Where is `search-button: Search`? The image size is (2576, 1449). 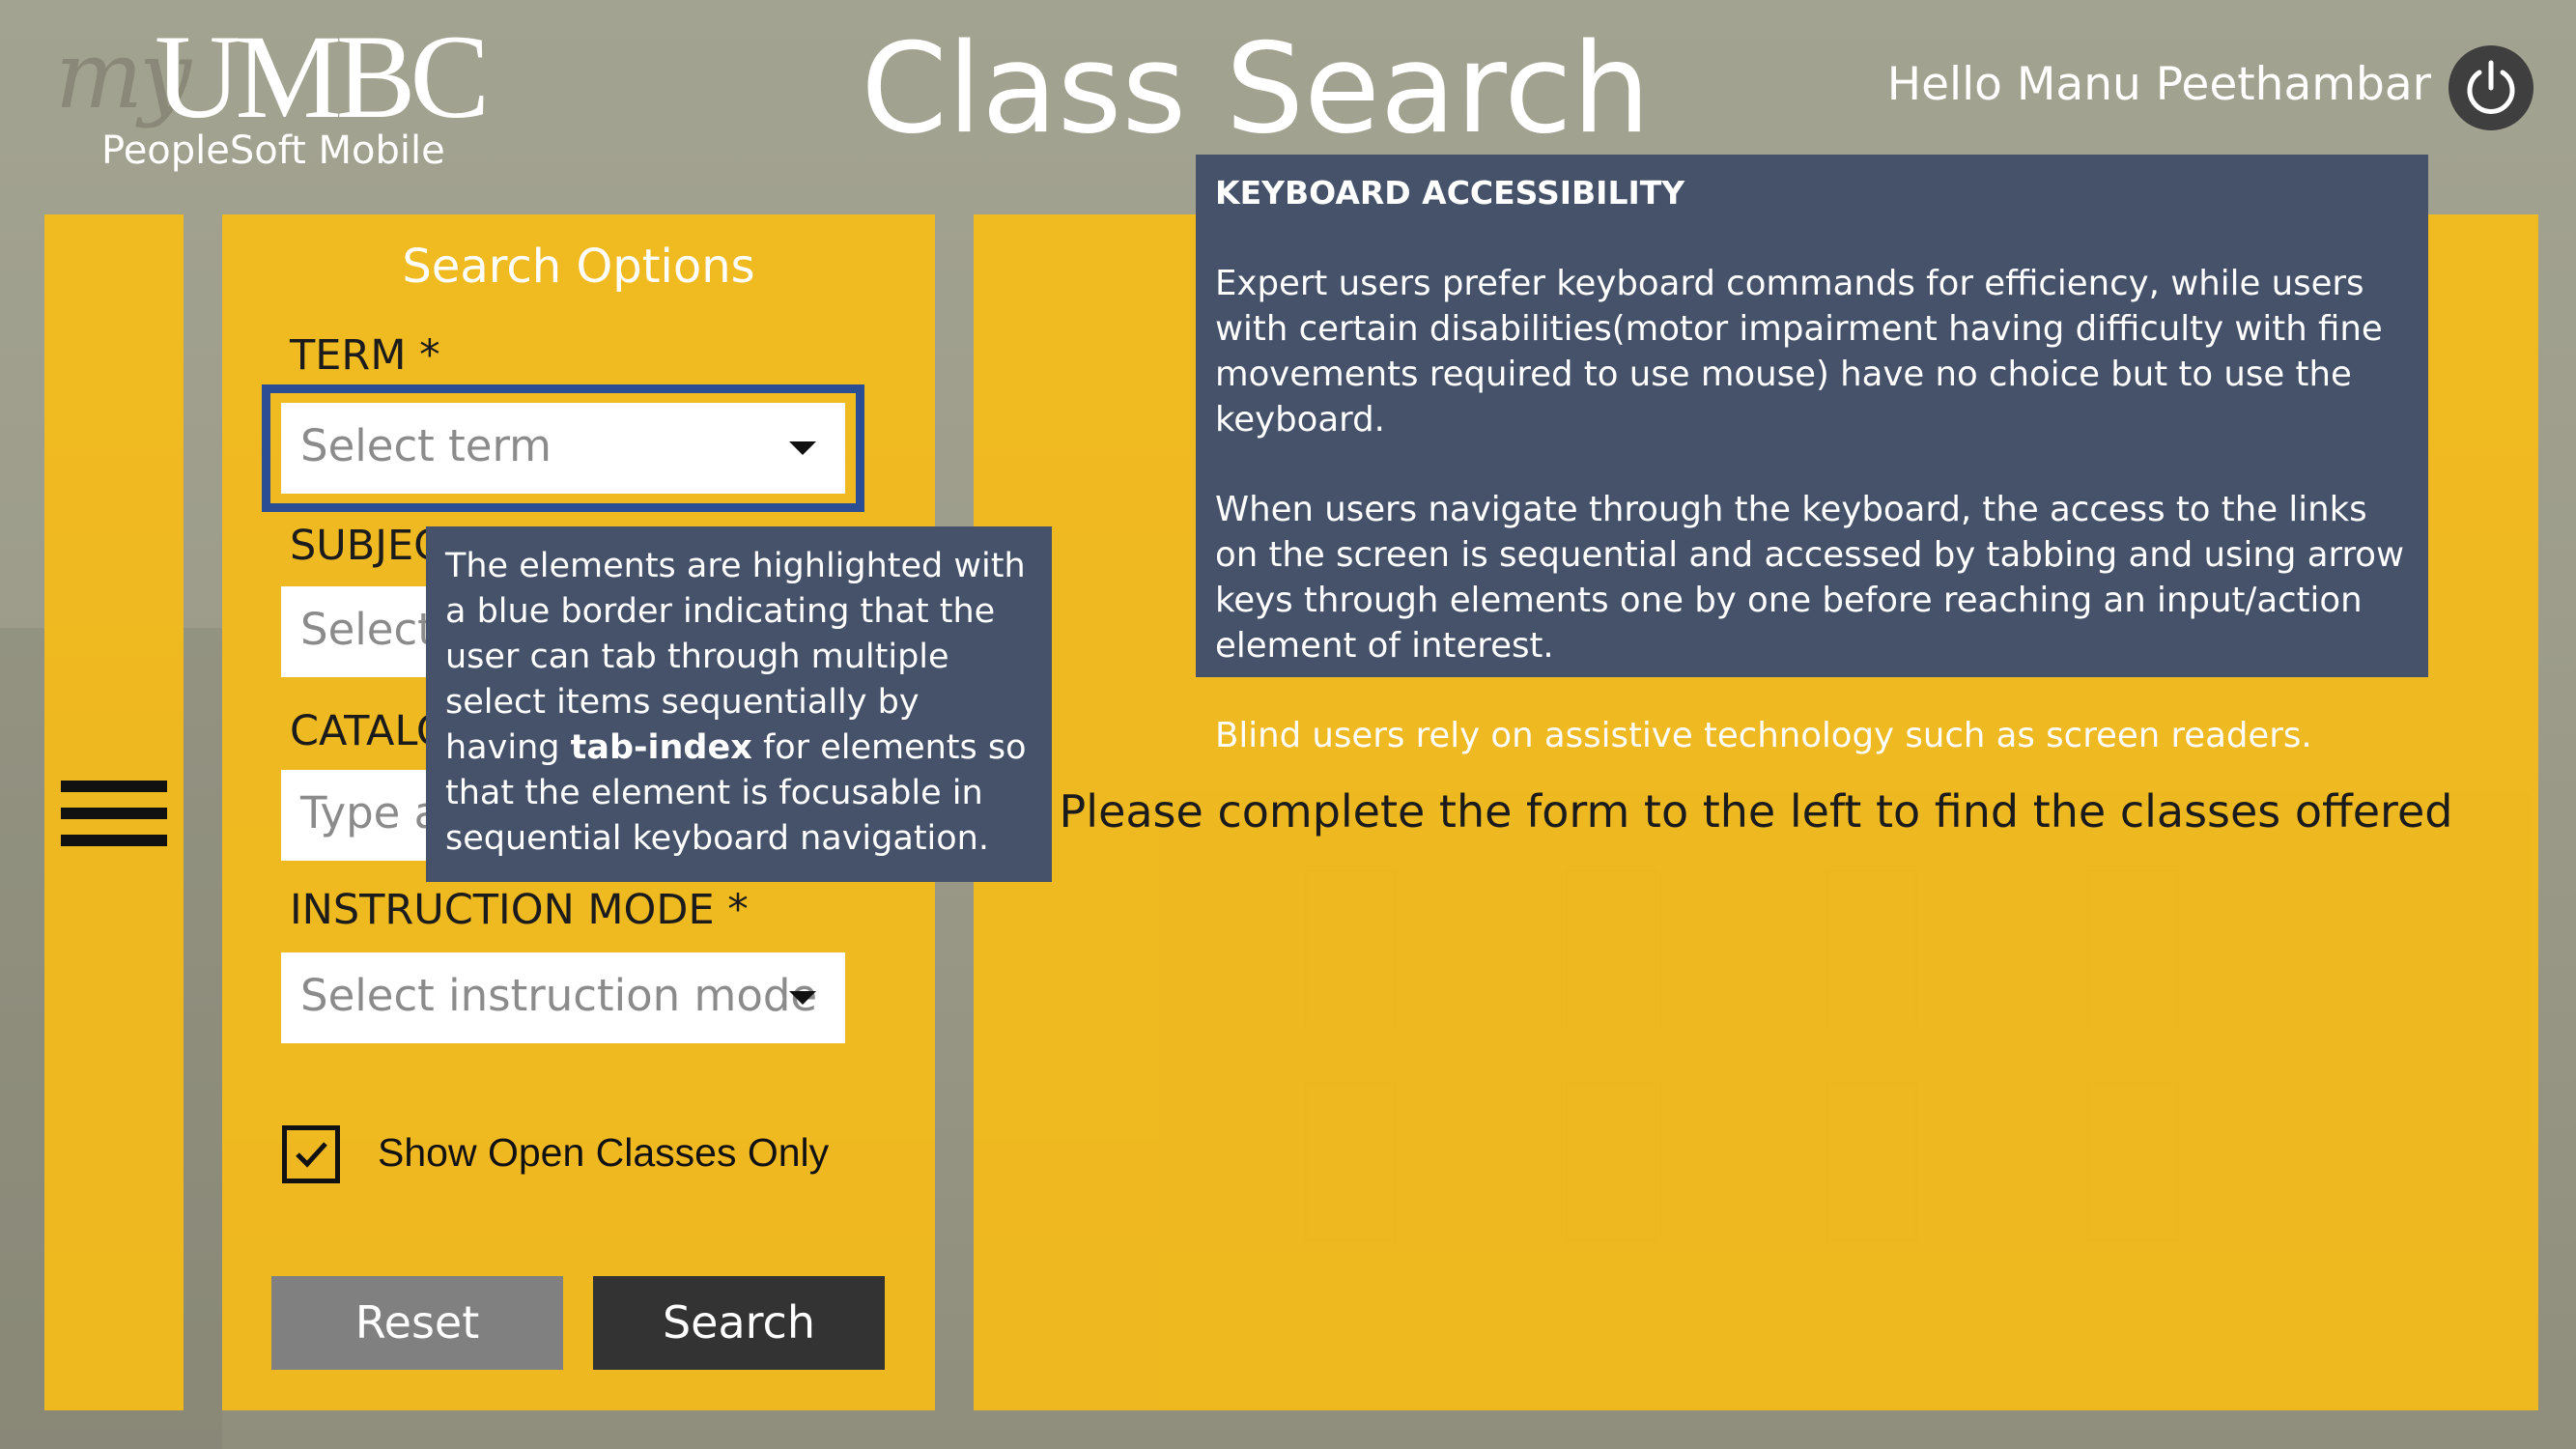
search-button: Search is located at coordinates (739, 1323).